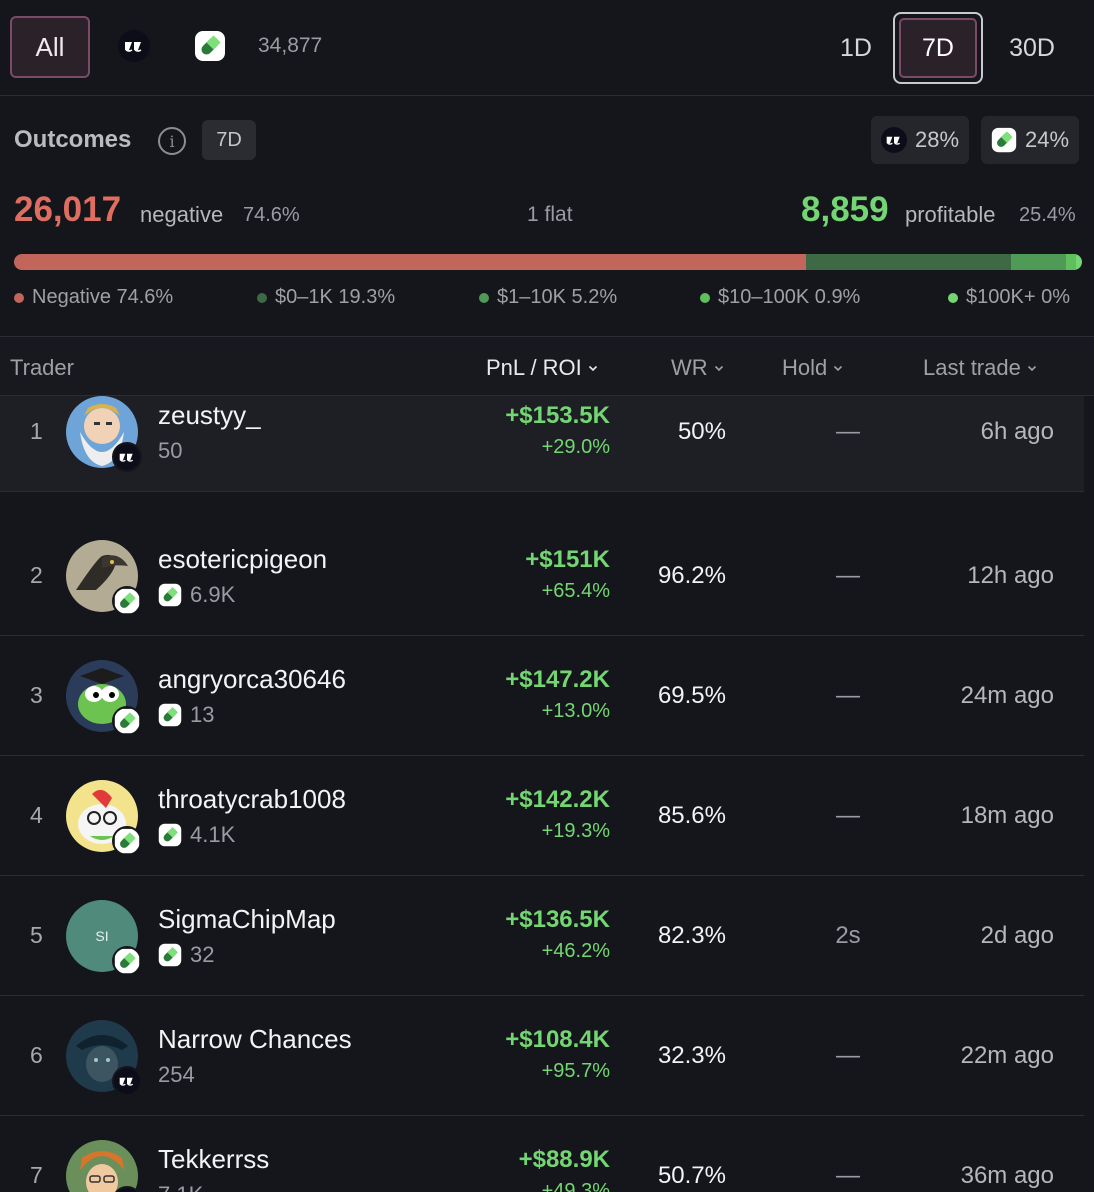 The width and height of the screenshot is (1094, 1192). I want to click on trader-name: esotericpigeon, so click(242, 559).